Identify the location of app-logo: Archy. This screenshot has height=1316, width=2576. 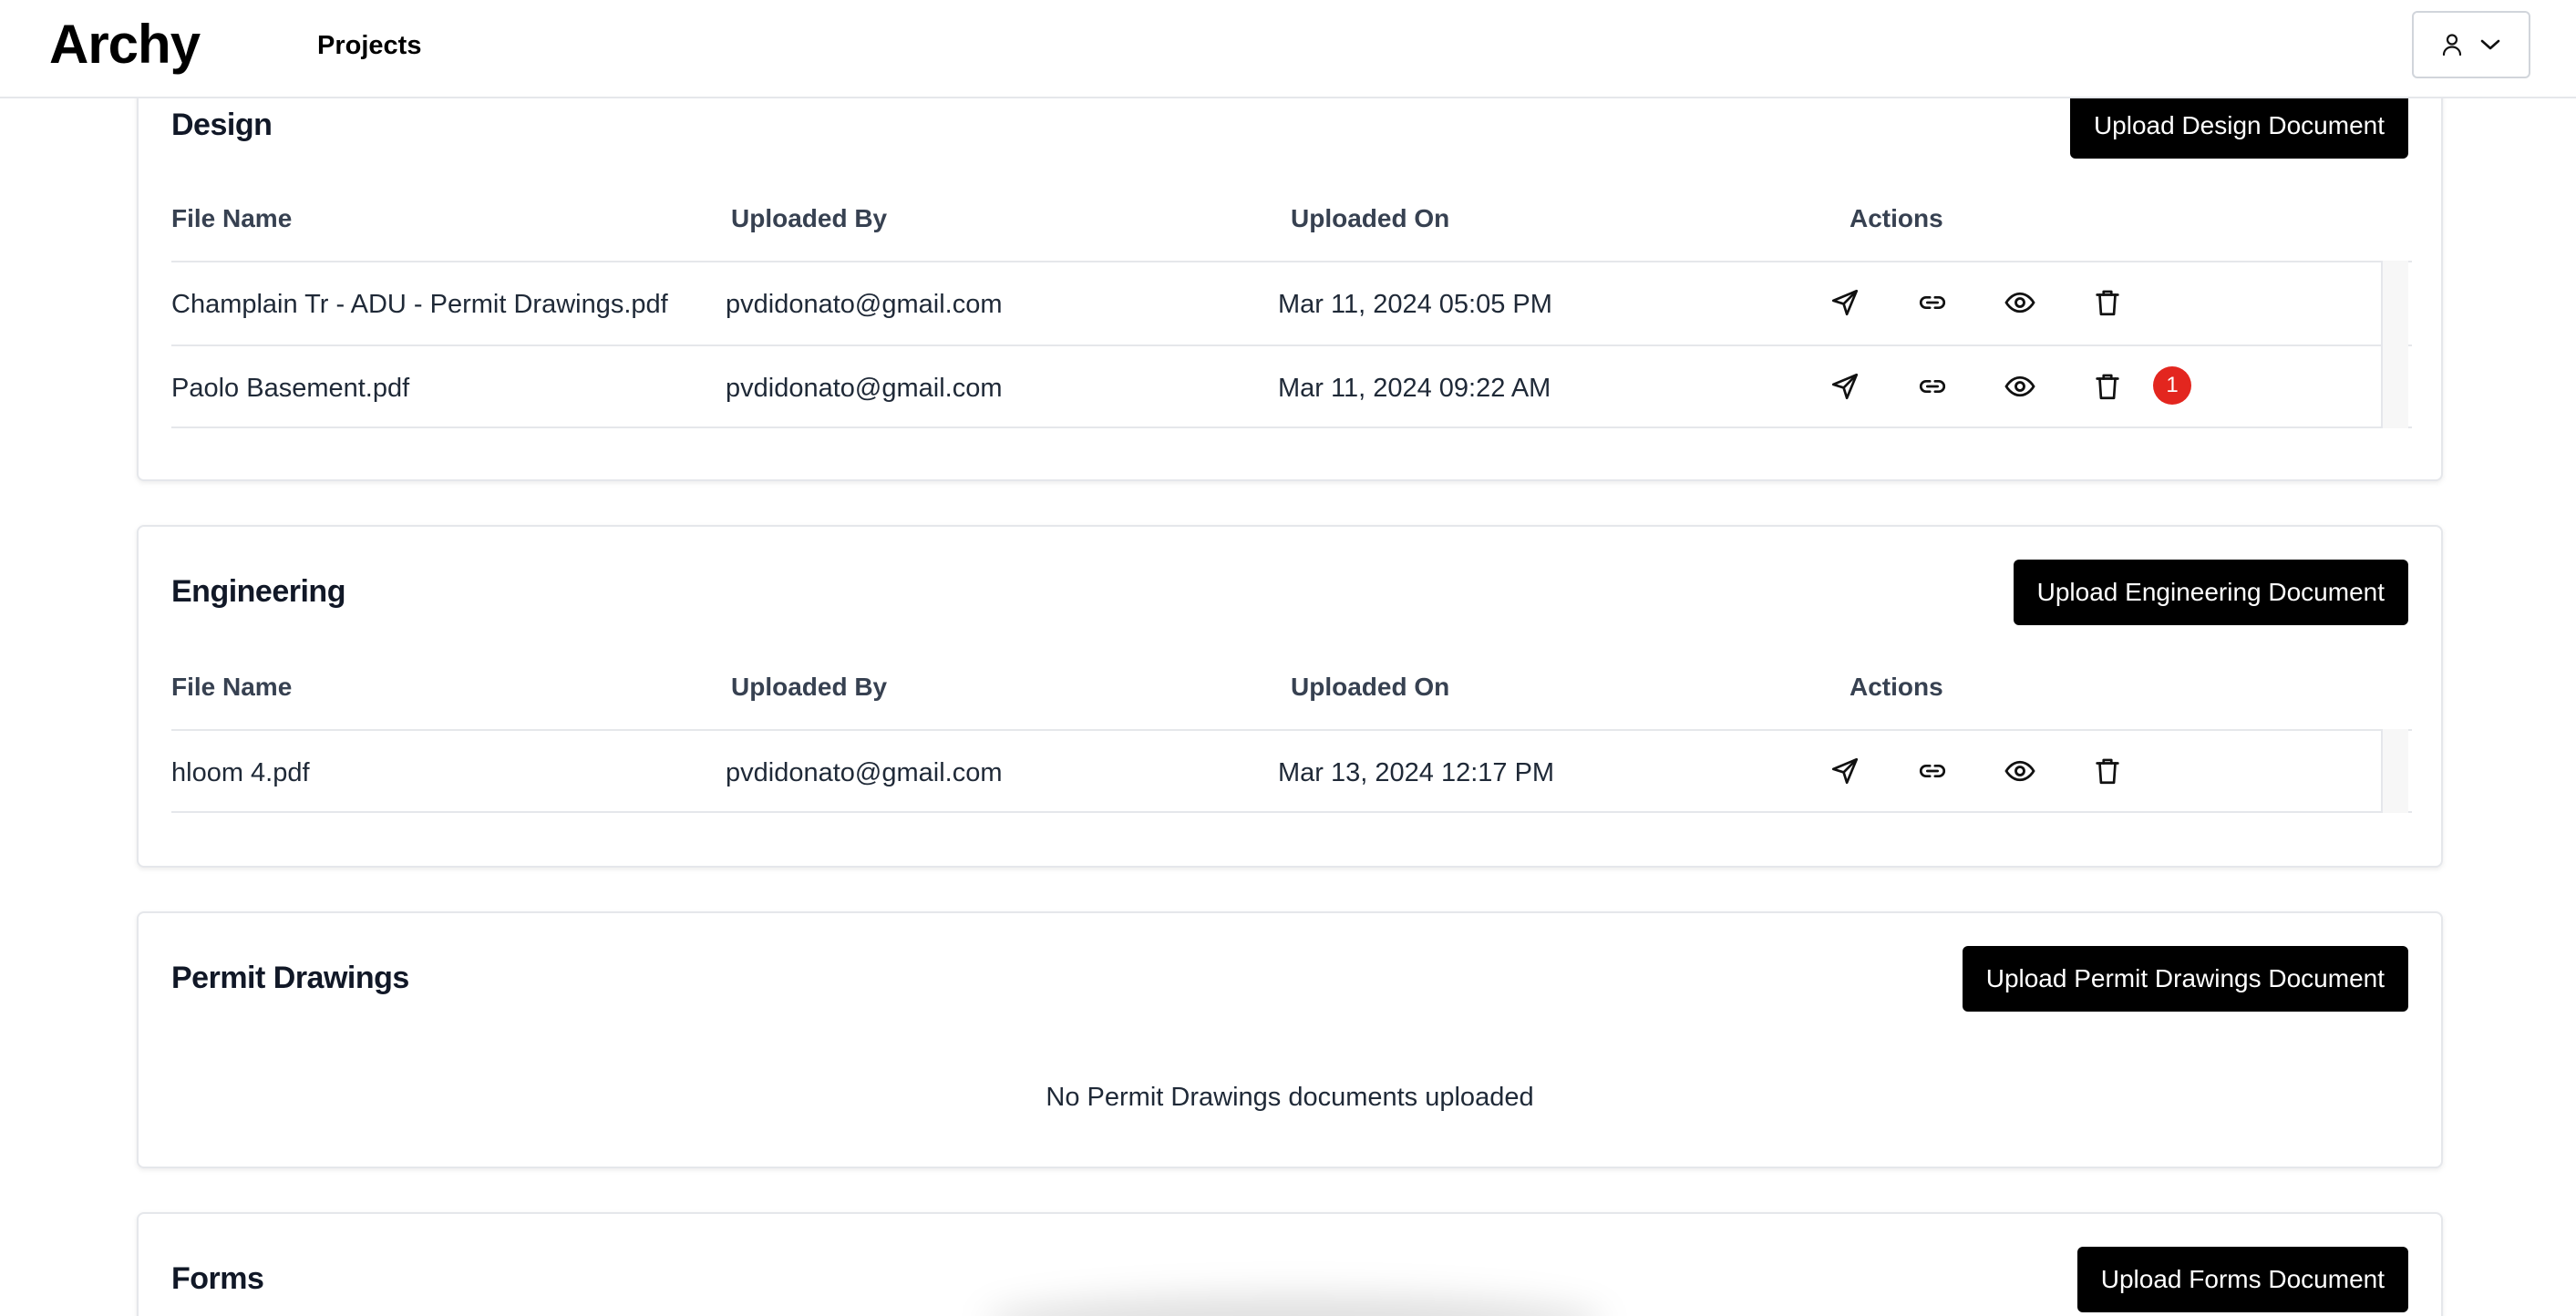
(125, 44).